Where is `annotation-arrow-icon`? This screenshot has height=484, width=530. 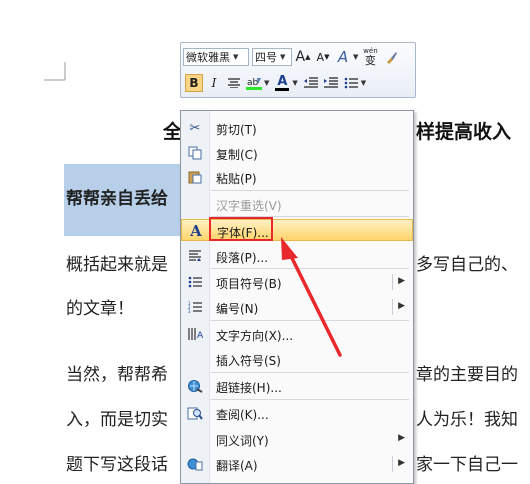
annotation-arrow-icon is located at coordinates (311, 297).